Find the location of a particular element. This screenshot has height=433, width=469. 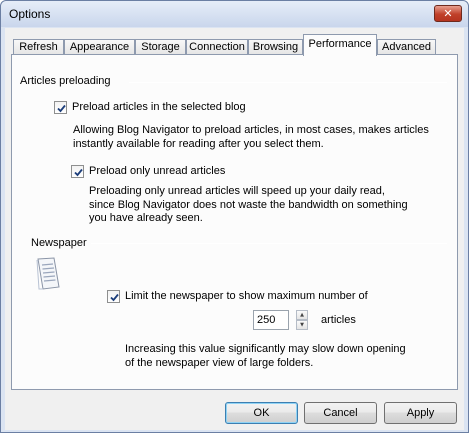

spin-up-button: ▲ is located at coordinates (302, 315).